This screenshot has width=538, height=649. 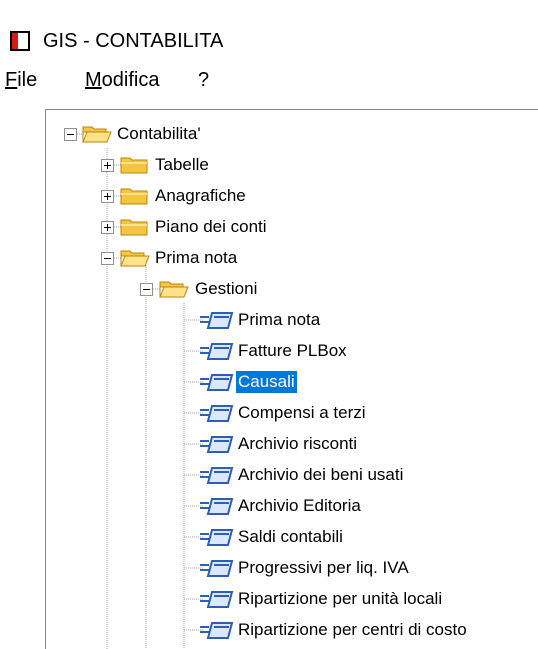 I want to click on menu-modifica-accel: M, so click(x=93, y=80).